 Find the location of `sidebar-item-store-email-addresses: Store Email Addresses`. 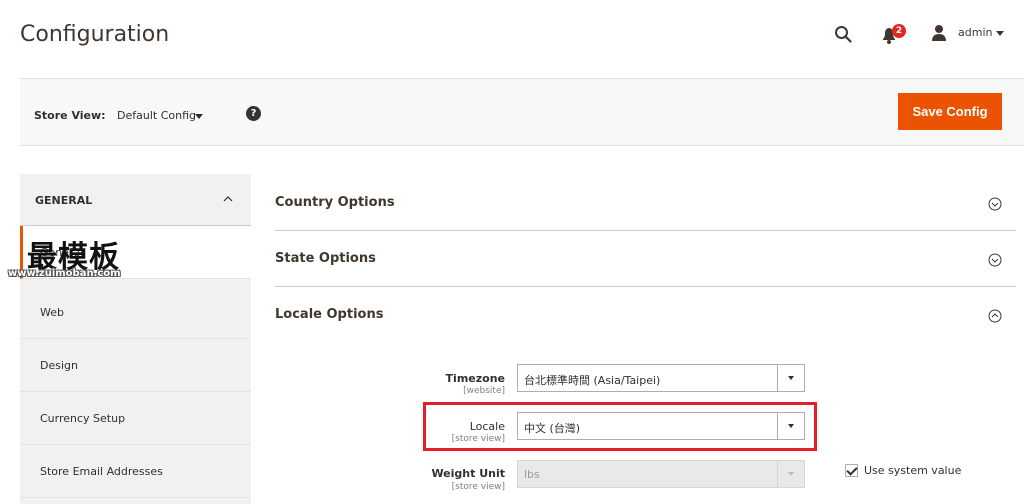

sidebar-item-store-email-addresses: Store Email Addresses is located at coordinates (135, 471).